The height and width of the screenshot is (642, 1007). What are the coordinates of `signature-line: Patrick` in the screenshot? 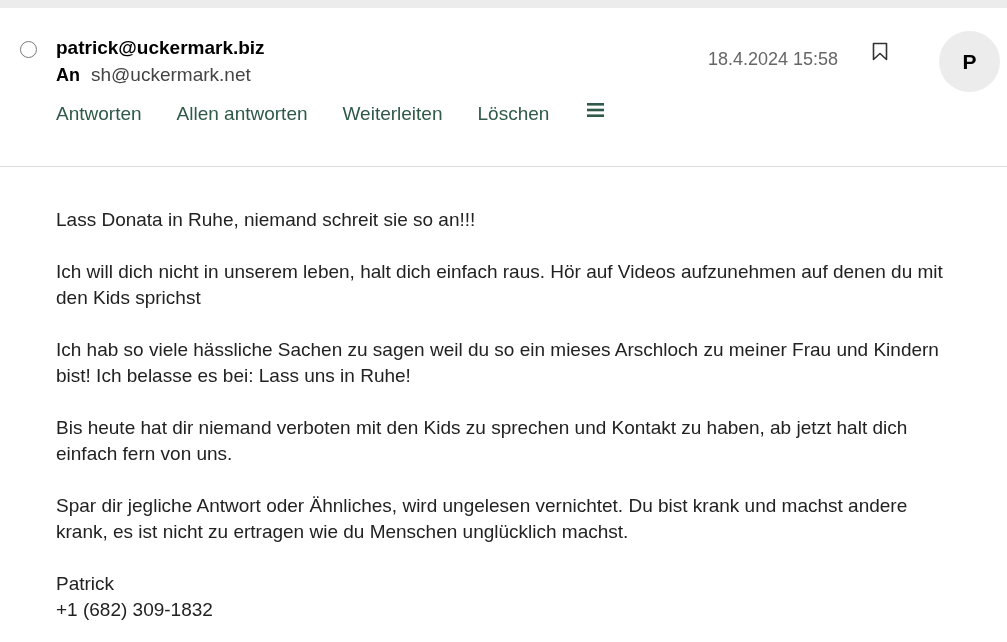 It's located at (85, 584).